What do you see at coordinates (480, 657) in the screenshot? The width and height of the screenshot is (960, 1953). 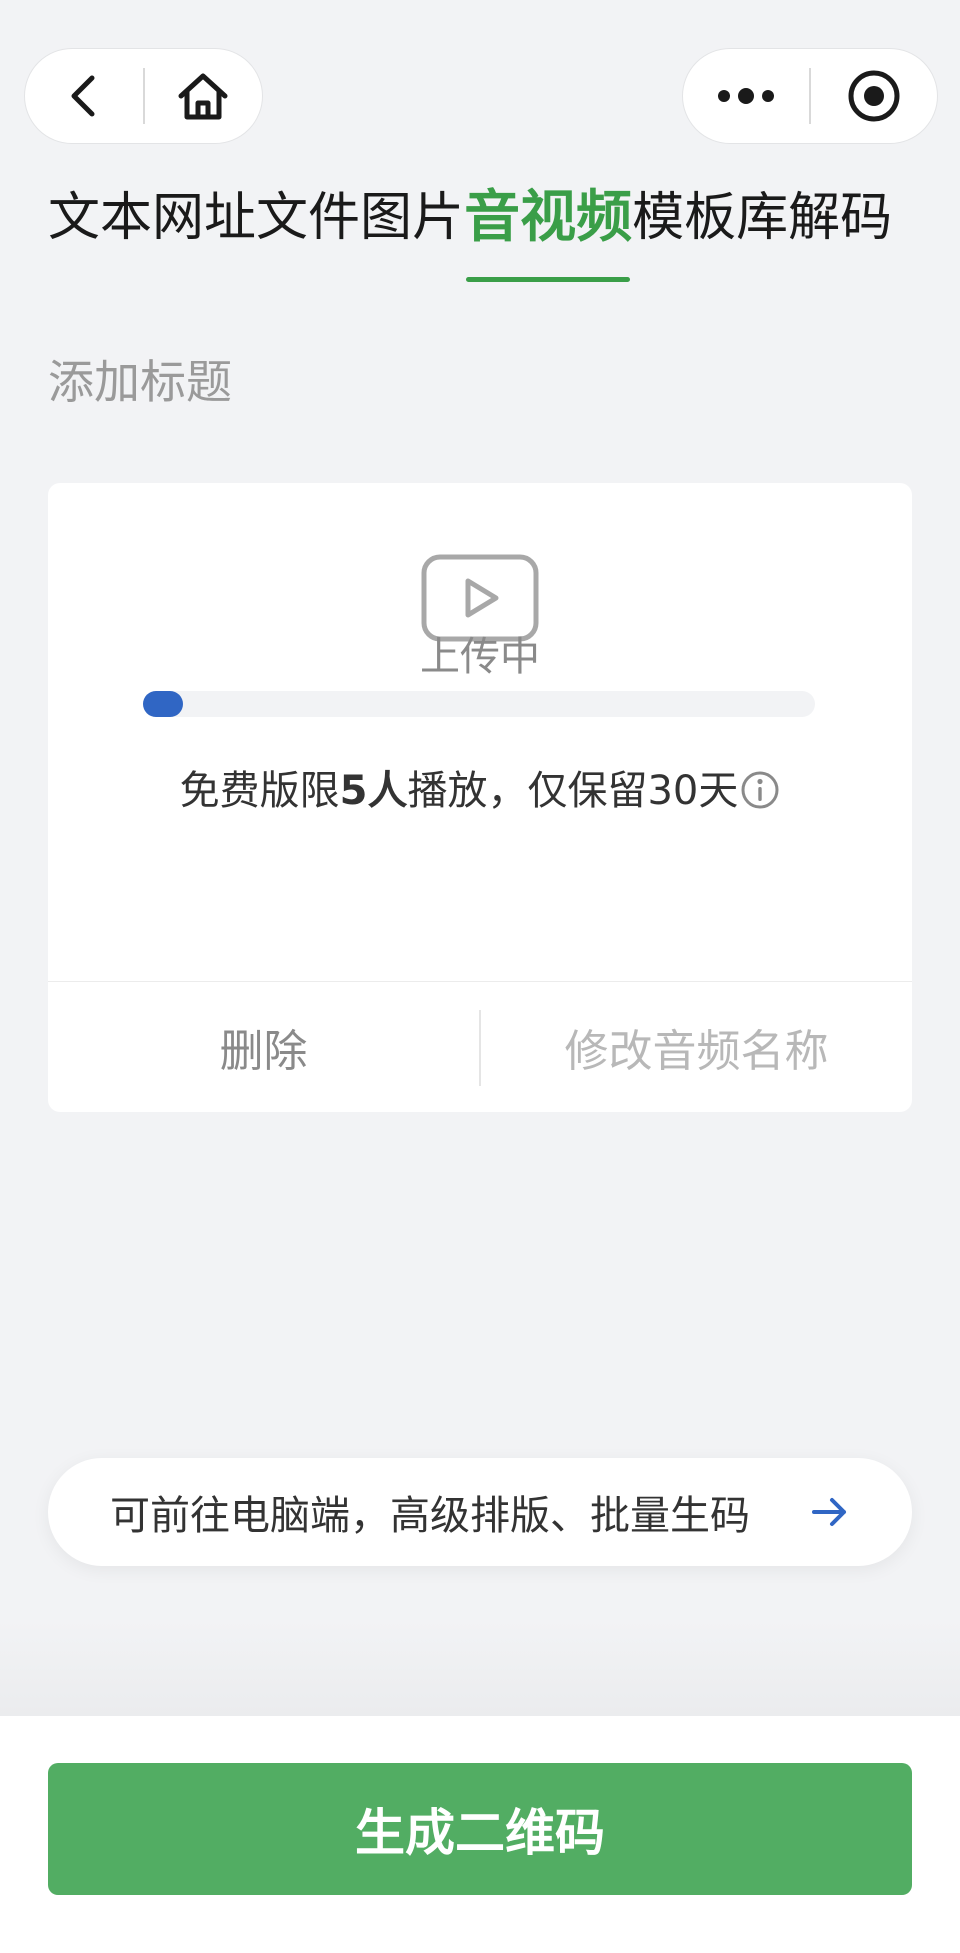 I see `upload-status-text: 上传中` at bounding box center [480, 657].